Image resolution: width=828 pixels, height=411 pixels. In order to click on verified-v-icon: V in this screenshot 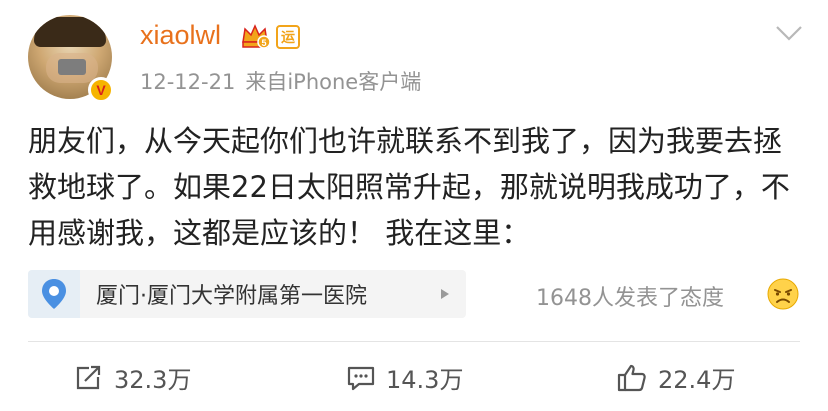, I will do `click(101, 90)`.